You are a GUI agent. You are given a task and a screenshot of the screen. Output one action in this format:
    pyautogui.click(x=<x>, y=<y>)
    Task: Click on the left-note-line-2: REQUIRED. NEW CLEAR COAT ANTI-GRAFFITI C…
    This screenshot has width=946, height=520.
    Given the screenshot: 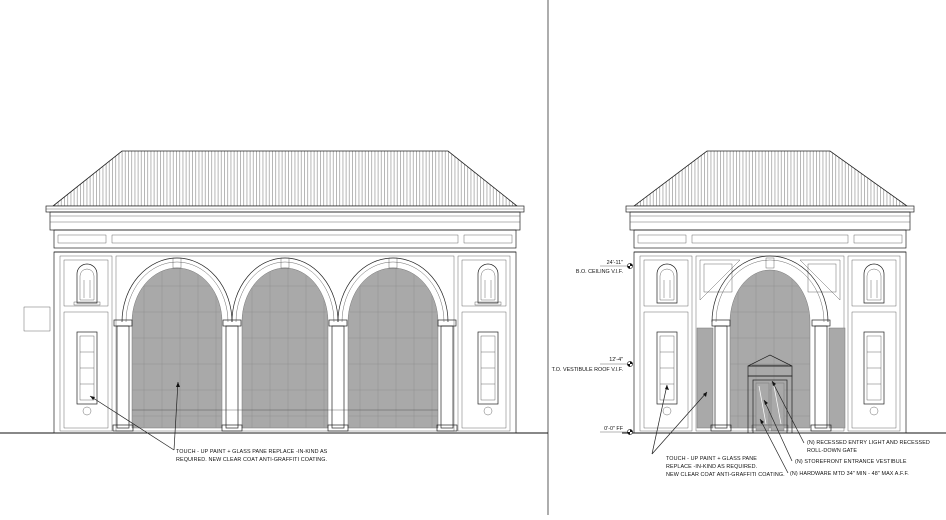 What is the action you would take?
    pyautogui.click(x=251, y=460)
    